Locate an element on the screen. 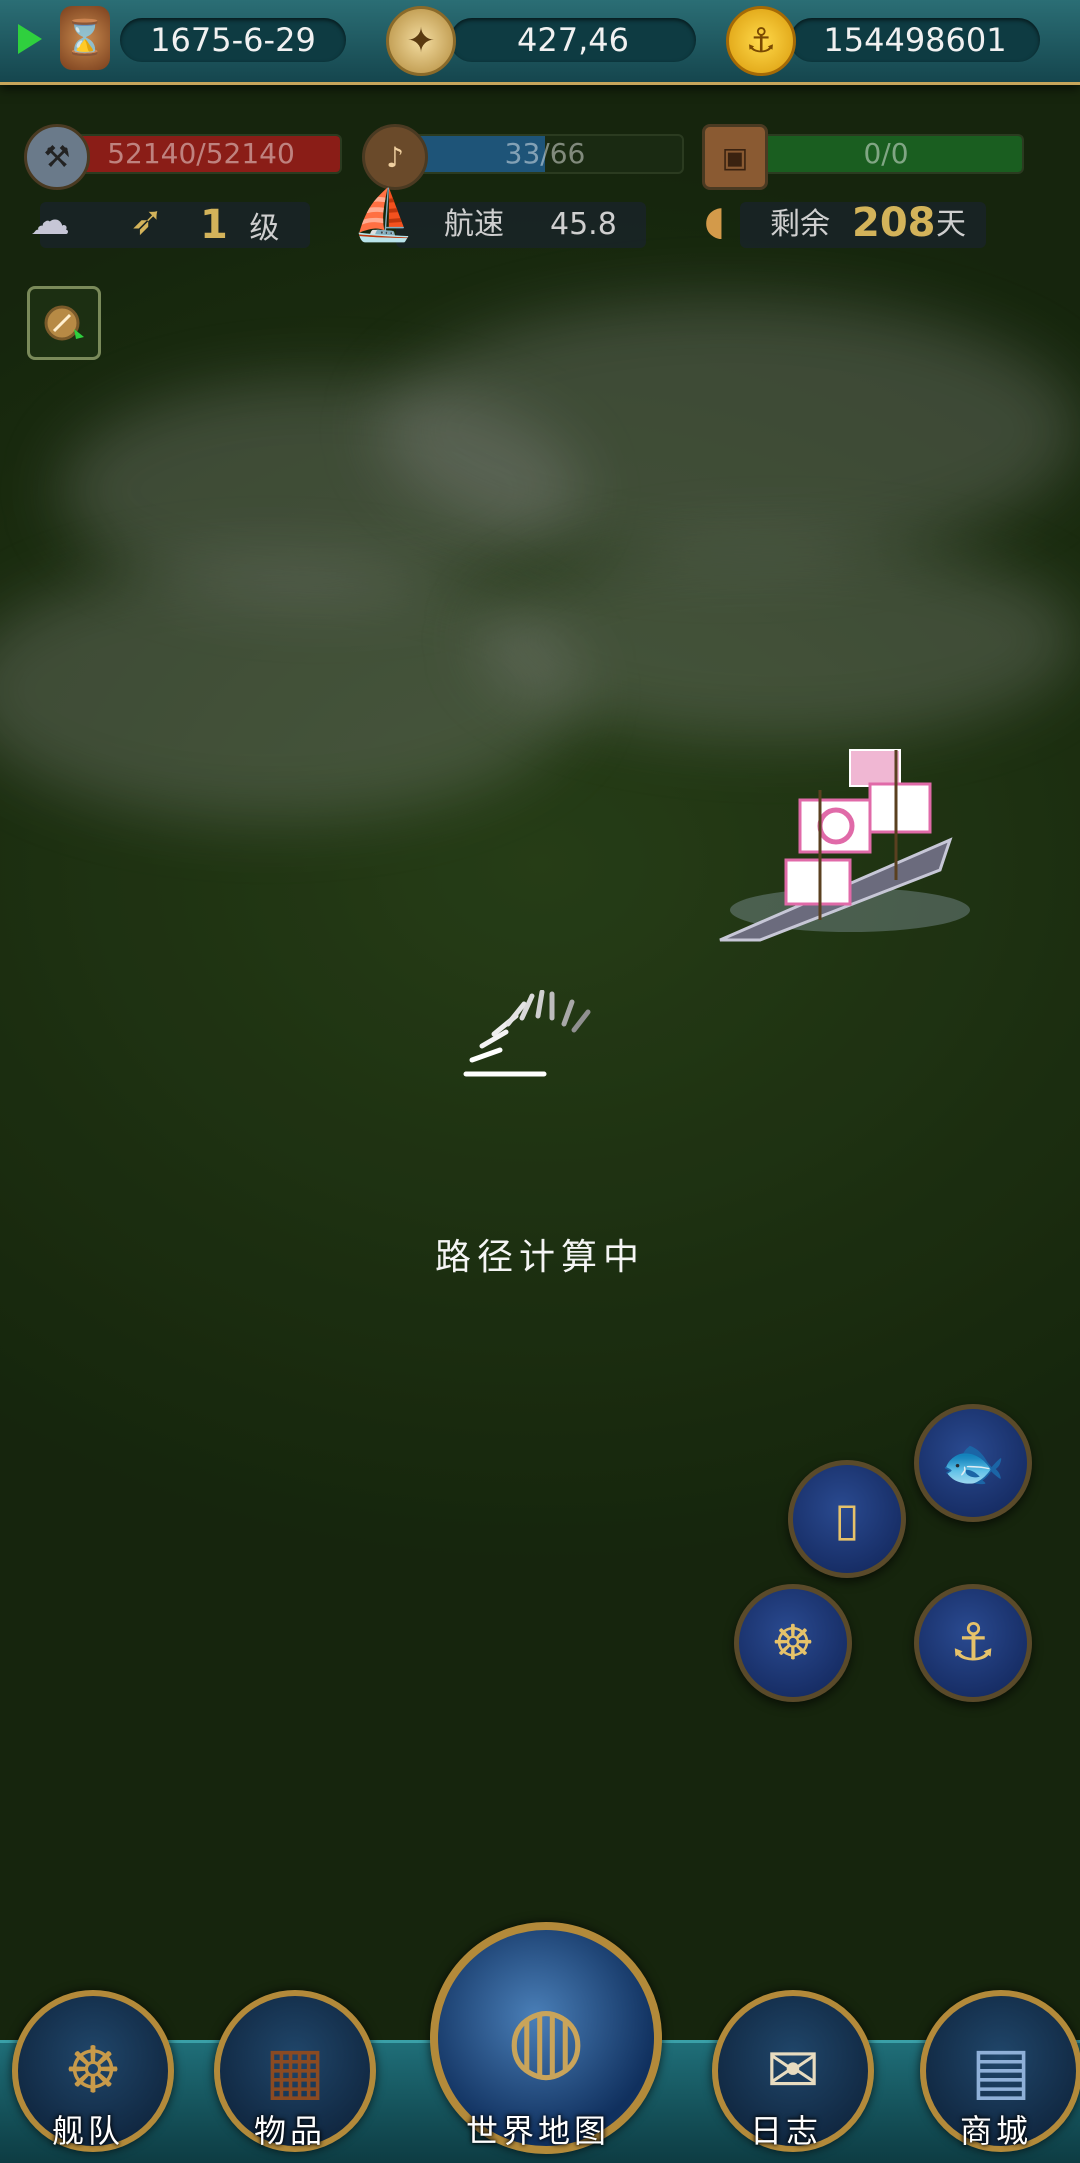  wind-level-bar: ☁ ➶ 1 级 is located at coordinates (170, 223).